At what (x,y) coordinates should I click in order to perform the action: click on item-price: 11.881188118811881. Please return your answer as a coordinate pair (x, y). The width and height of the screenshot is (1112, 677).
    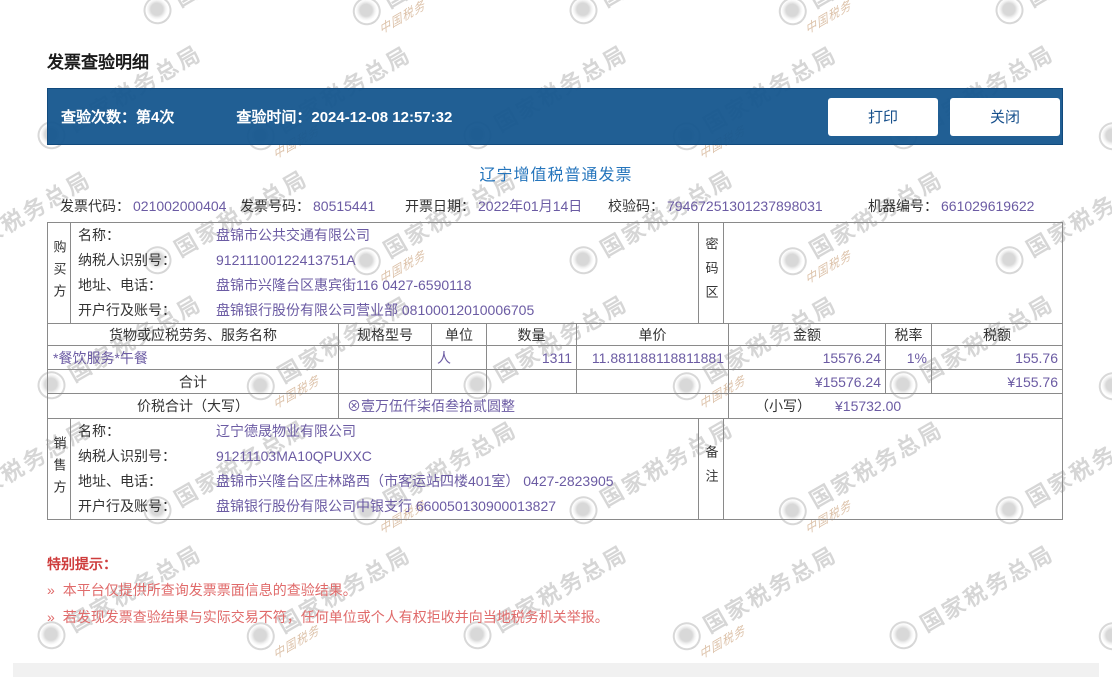
    Looking at the image, I should click on (652, 357).